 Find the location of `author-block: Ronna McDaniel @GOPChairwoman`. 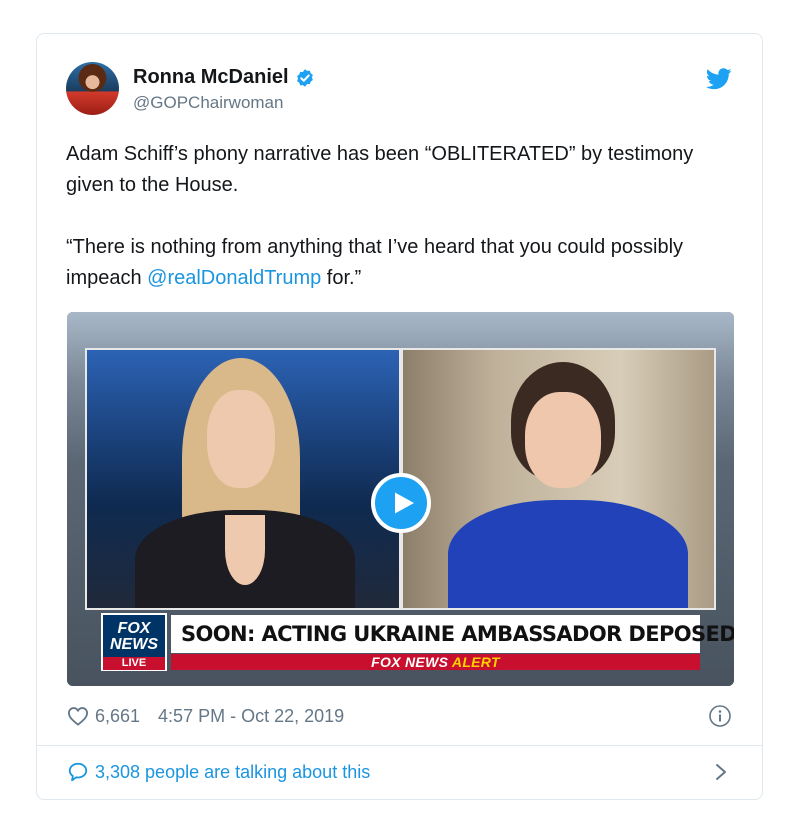

author-block: Ronna McDaniel @GOPChairwoman is located at coordinates (224, 89).